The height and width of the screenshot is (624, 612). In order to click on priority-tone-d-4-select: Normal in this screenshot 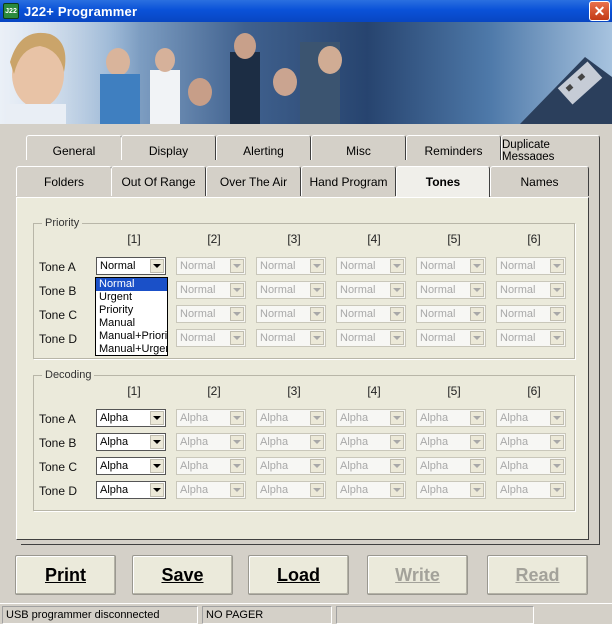, I will do `click(371, 338)`.